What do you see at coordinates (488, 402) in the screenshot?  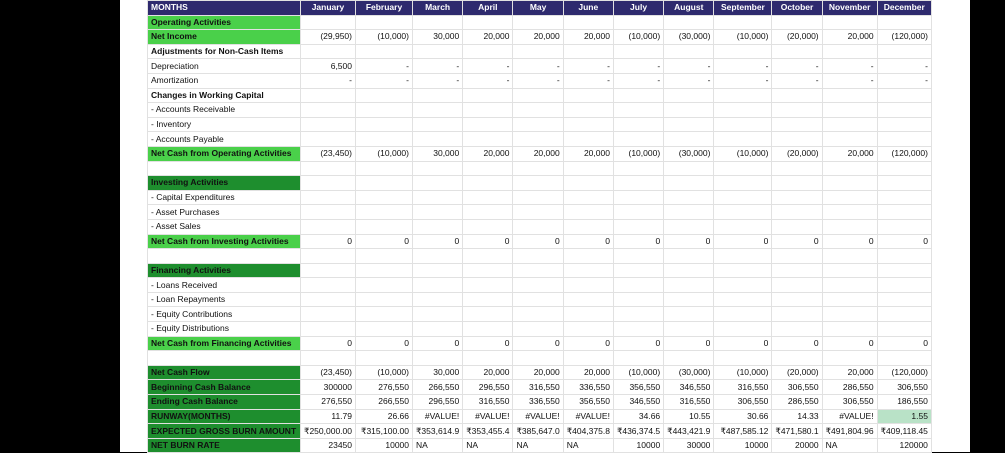 I see `cell-ending-cash-april: 316,550` at bounding box center [488, 402].